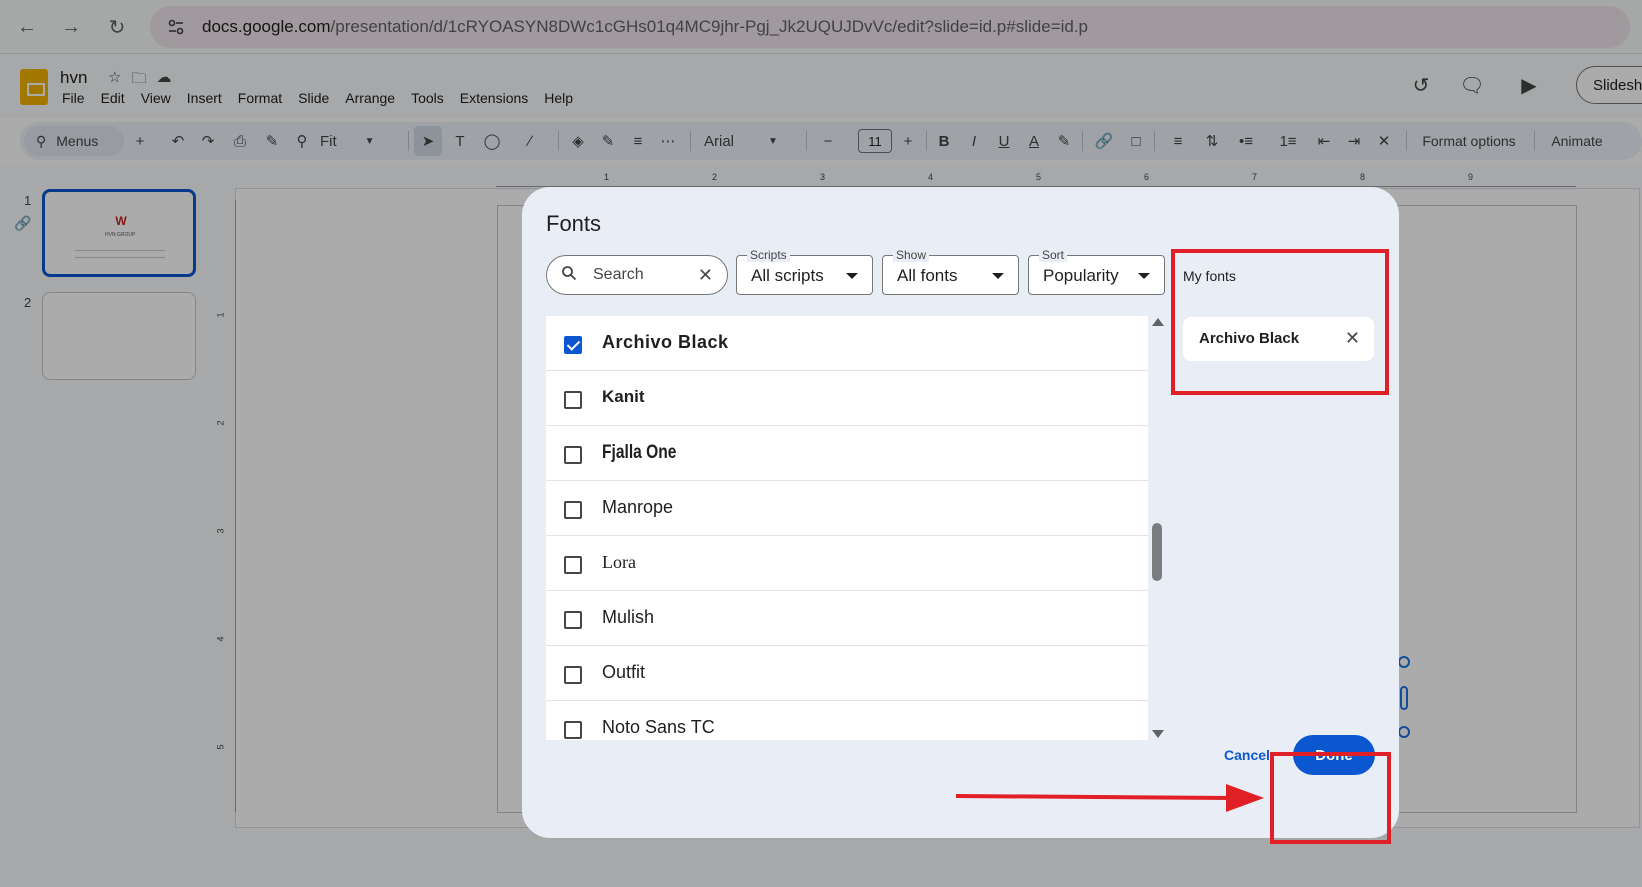 This screenshot has width=1642, height=887. Describe the element at coordinates (628, 617) in the screenshot. I see `font-name: Mulish` at that location.